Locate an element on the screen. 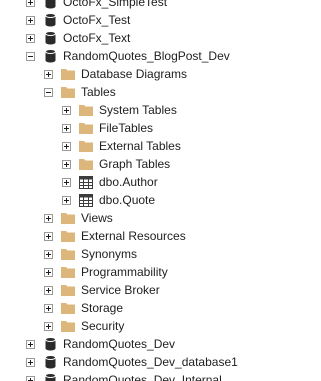 This screenshot has width=321, height=381. tree-node-octofx-test: OctoFx_Test is located at coordinates (160, 20).